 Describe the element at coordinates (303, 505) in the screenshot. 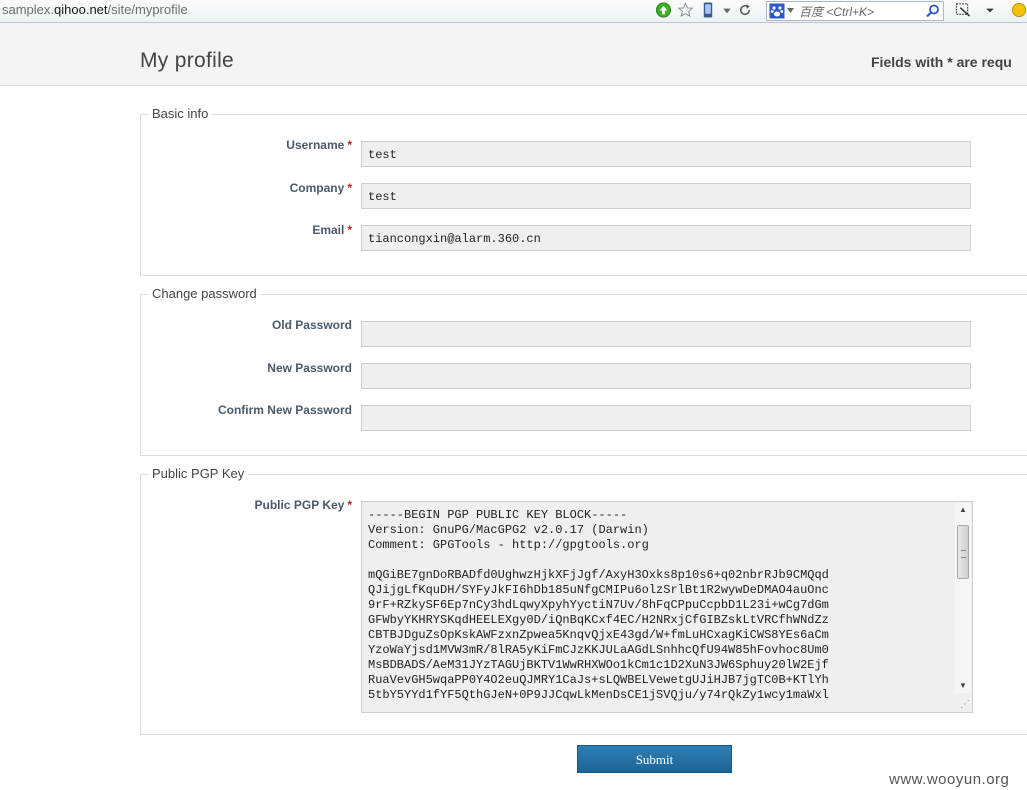

I see `pgp-key-label: Public PGP Key *` at that location.